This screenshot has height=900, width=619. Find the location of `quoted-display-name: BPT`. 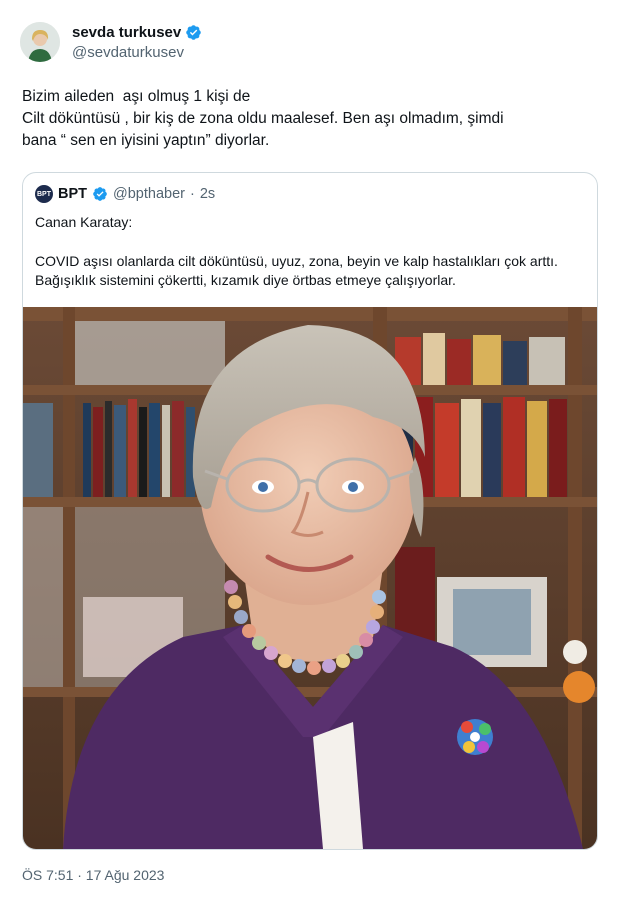

quoted-display-name: BPT is located at coordinates (72, 194).